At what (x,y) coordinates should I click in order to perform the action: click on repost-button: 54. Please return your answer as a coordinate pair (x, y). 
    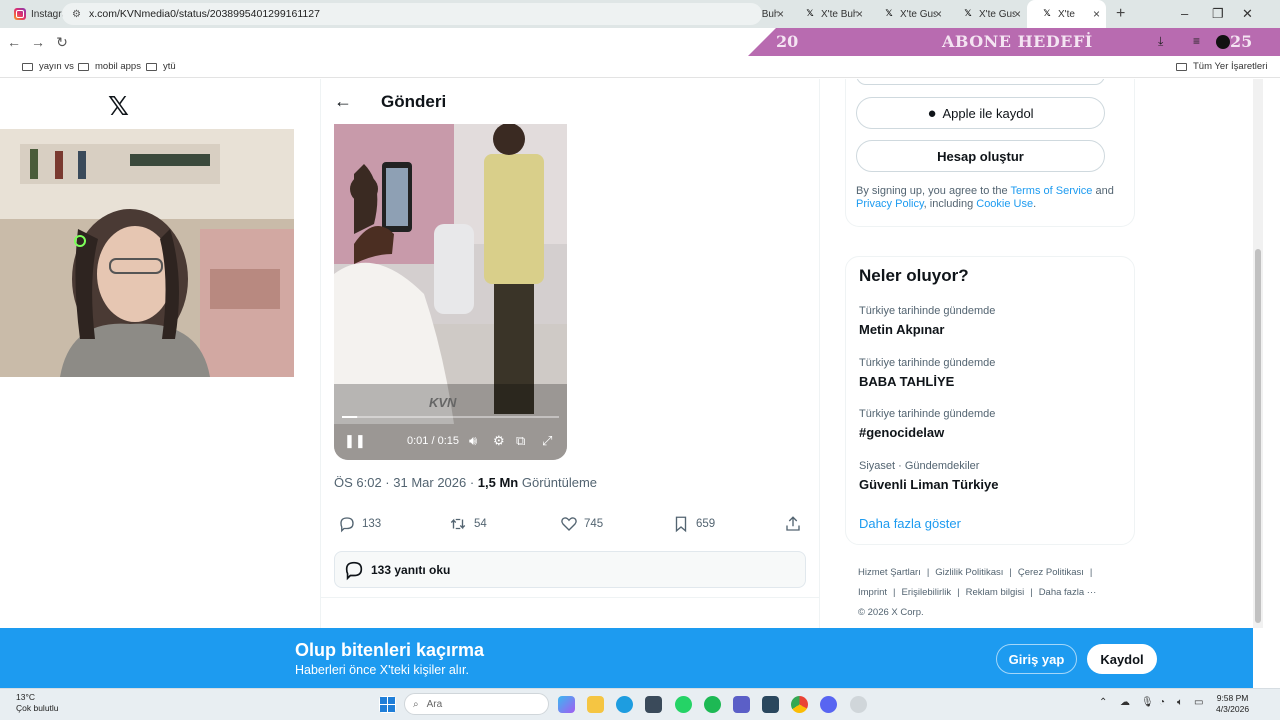
    Looking at the image, I should click on (467, 524).